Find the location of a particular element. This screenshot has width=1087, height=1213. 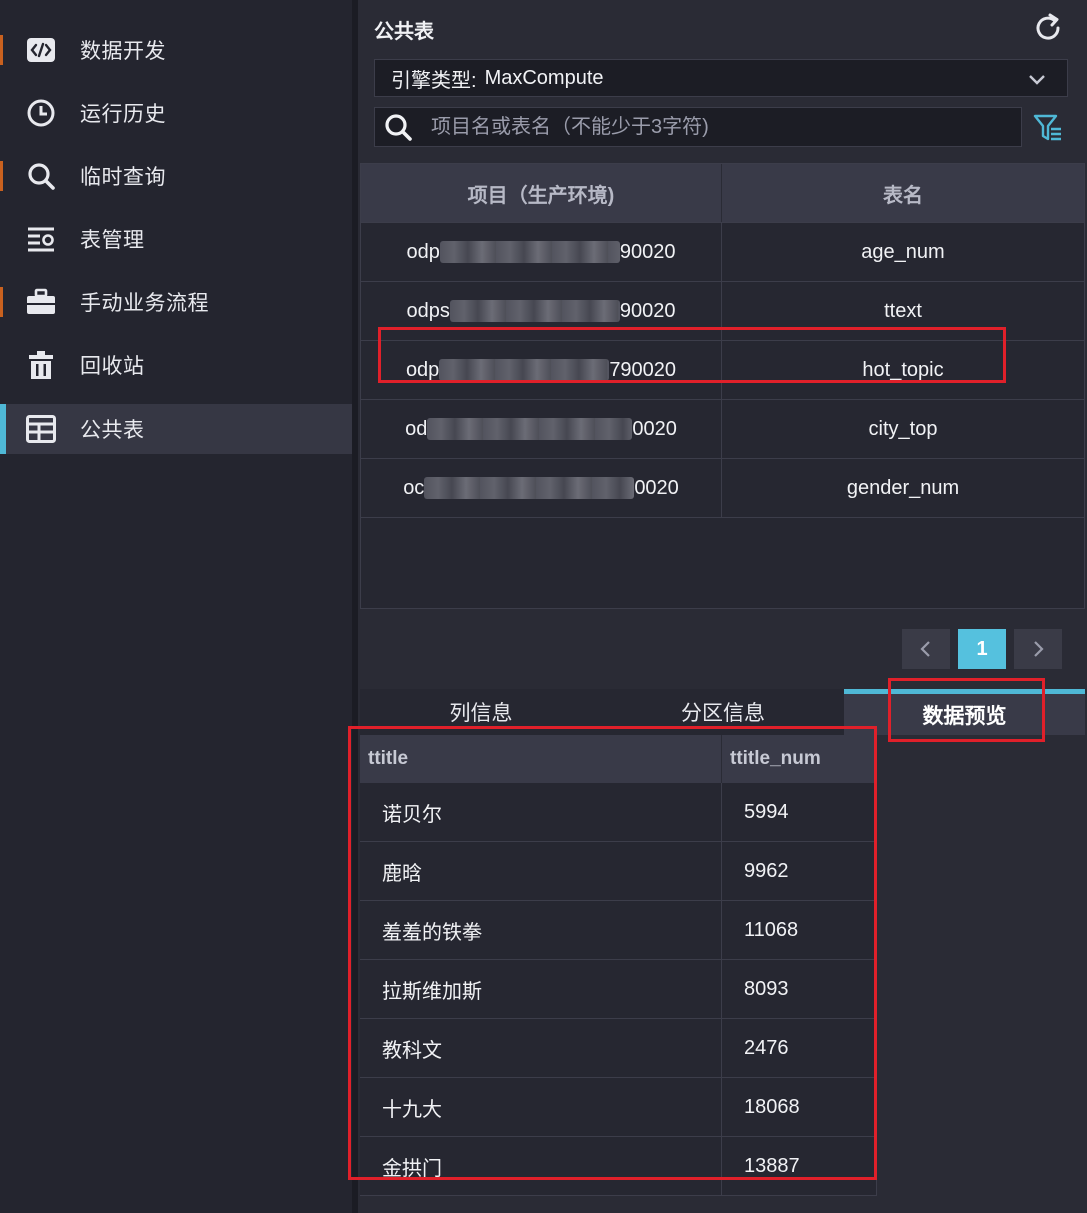

table-name-cell: age_num is located at coordinates (902, 252).